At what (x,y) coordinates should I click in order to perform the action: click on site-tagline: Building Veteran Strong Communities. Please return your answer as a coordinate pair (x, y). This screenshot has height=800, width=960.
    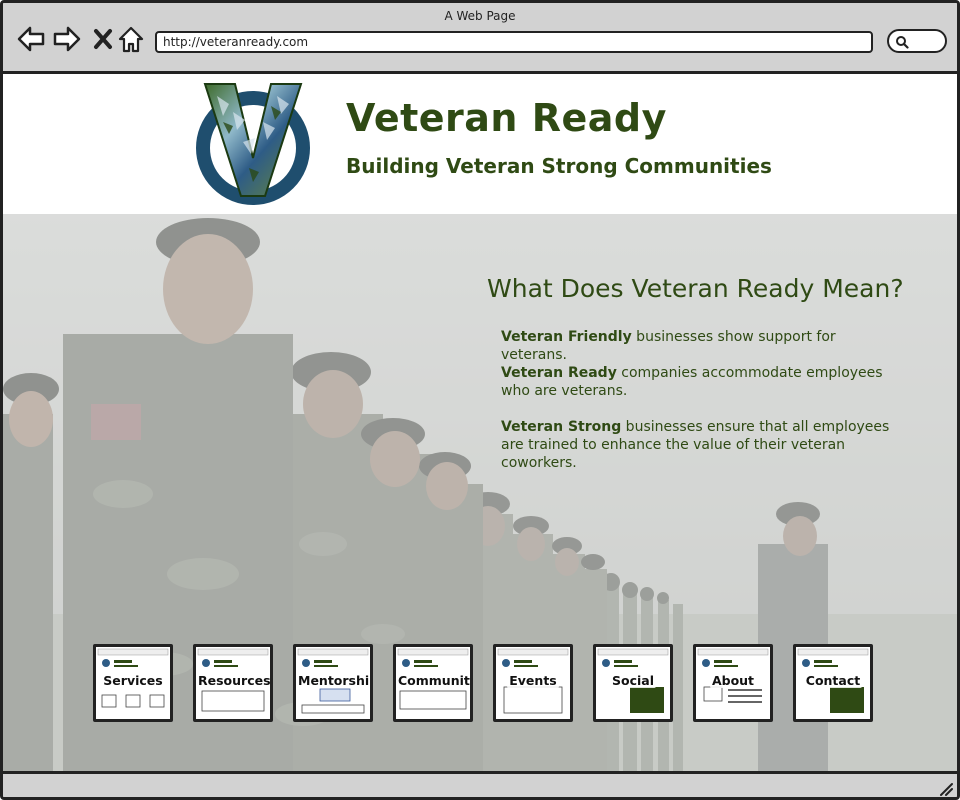
    Looking at the image, I should click on (559, 166).